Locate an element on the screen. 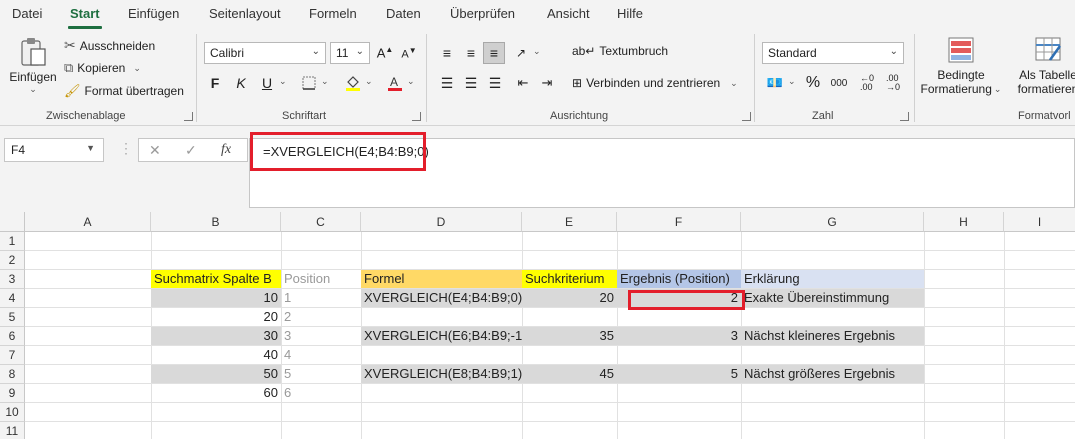  tab-seitenlayout: Seitenlayout is located at coordinates (245, 13).